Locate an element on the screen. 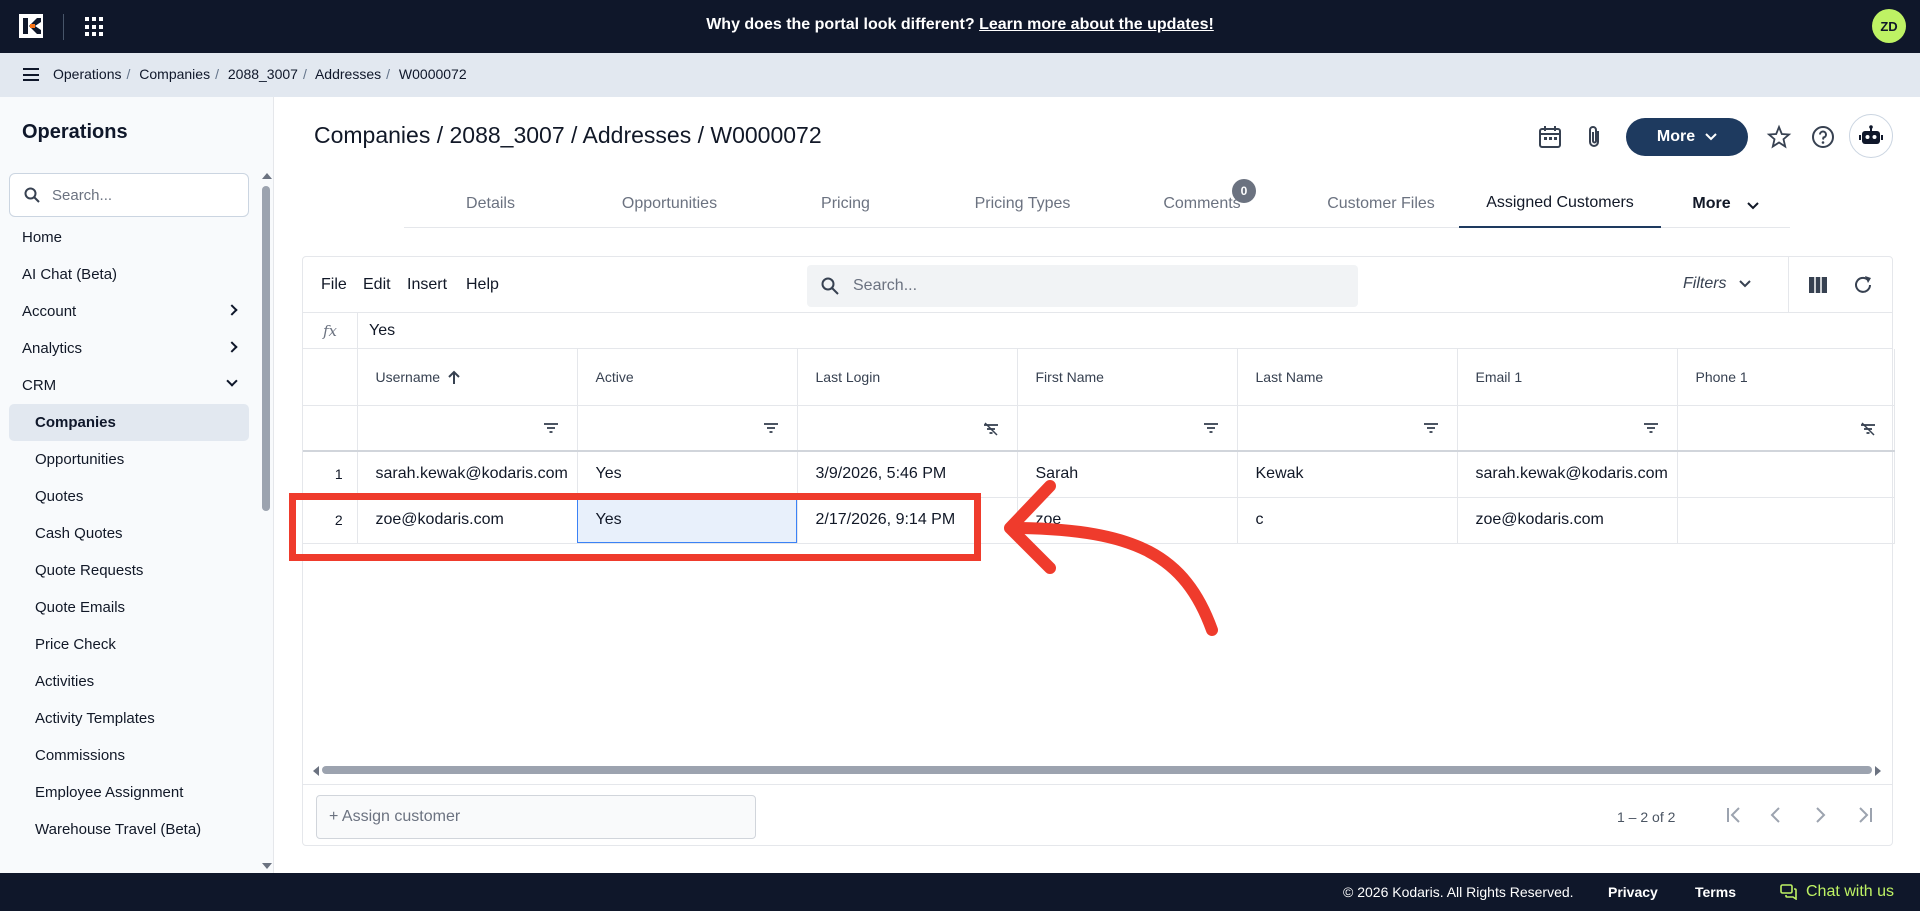 This screenshot has width=1920, height=911. sidebar-item-activities: Activities is located at coordinates (129, 681).